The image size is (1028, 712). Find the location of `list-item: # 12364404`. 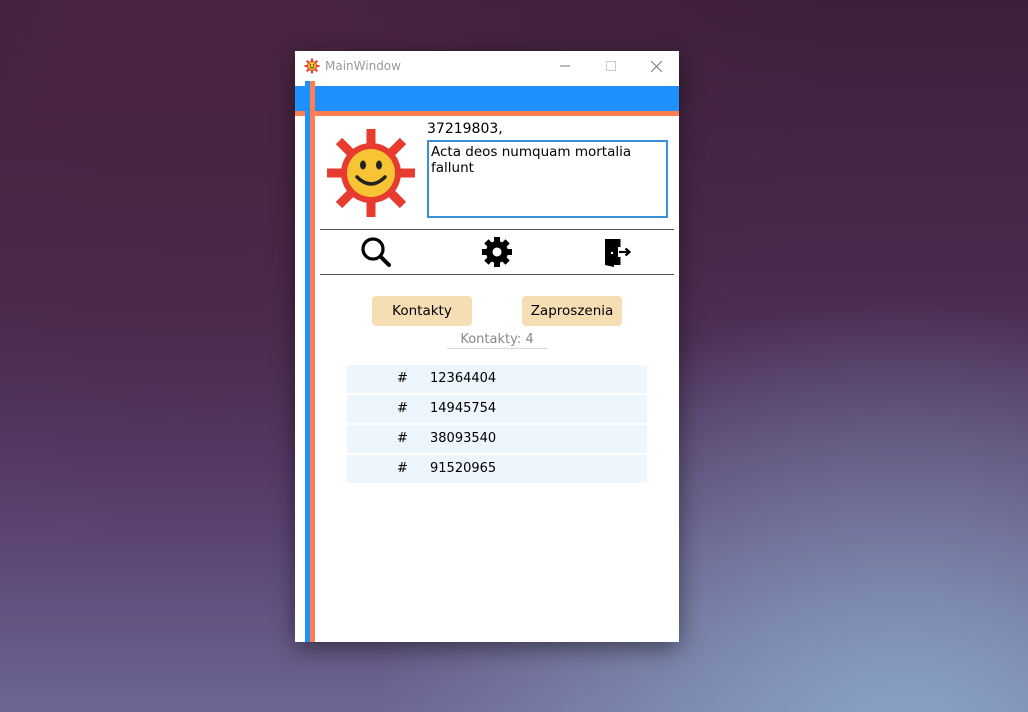

list-item: # 12364404 is located at coordinates (497, 379).